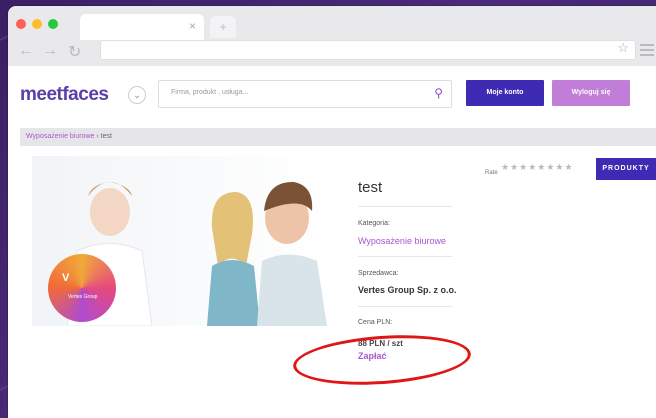  I want to click on chevron-down-icon: ⌄, so click(137, 95).